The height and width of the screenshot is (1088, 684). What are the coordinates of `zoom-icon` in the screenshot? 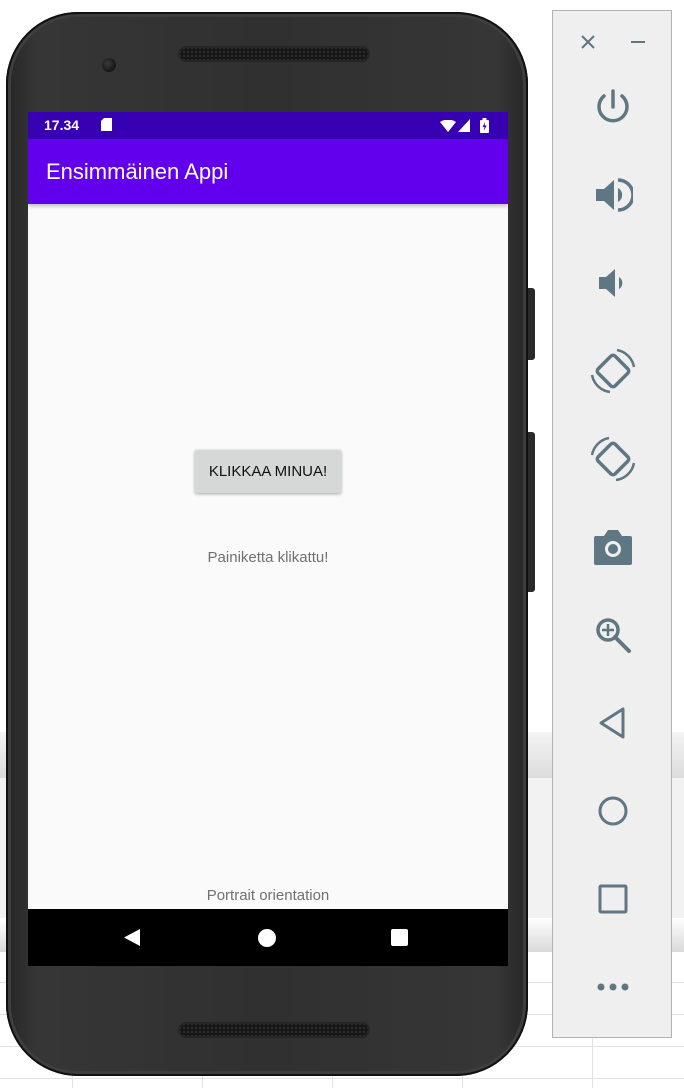 It's located at (613, 635).